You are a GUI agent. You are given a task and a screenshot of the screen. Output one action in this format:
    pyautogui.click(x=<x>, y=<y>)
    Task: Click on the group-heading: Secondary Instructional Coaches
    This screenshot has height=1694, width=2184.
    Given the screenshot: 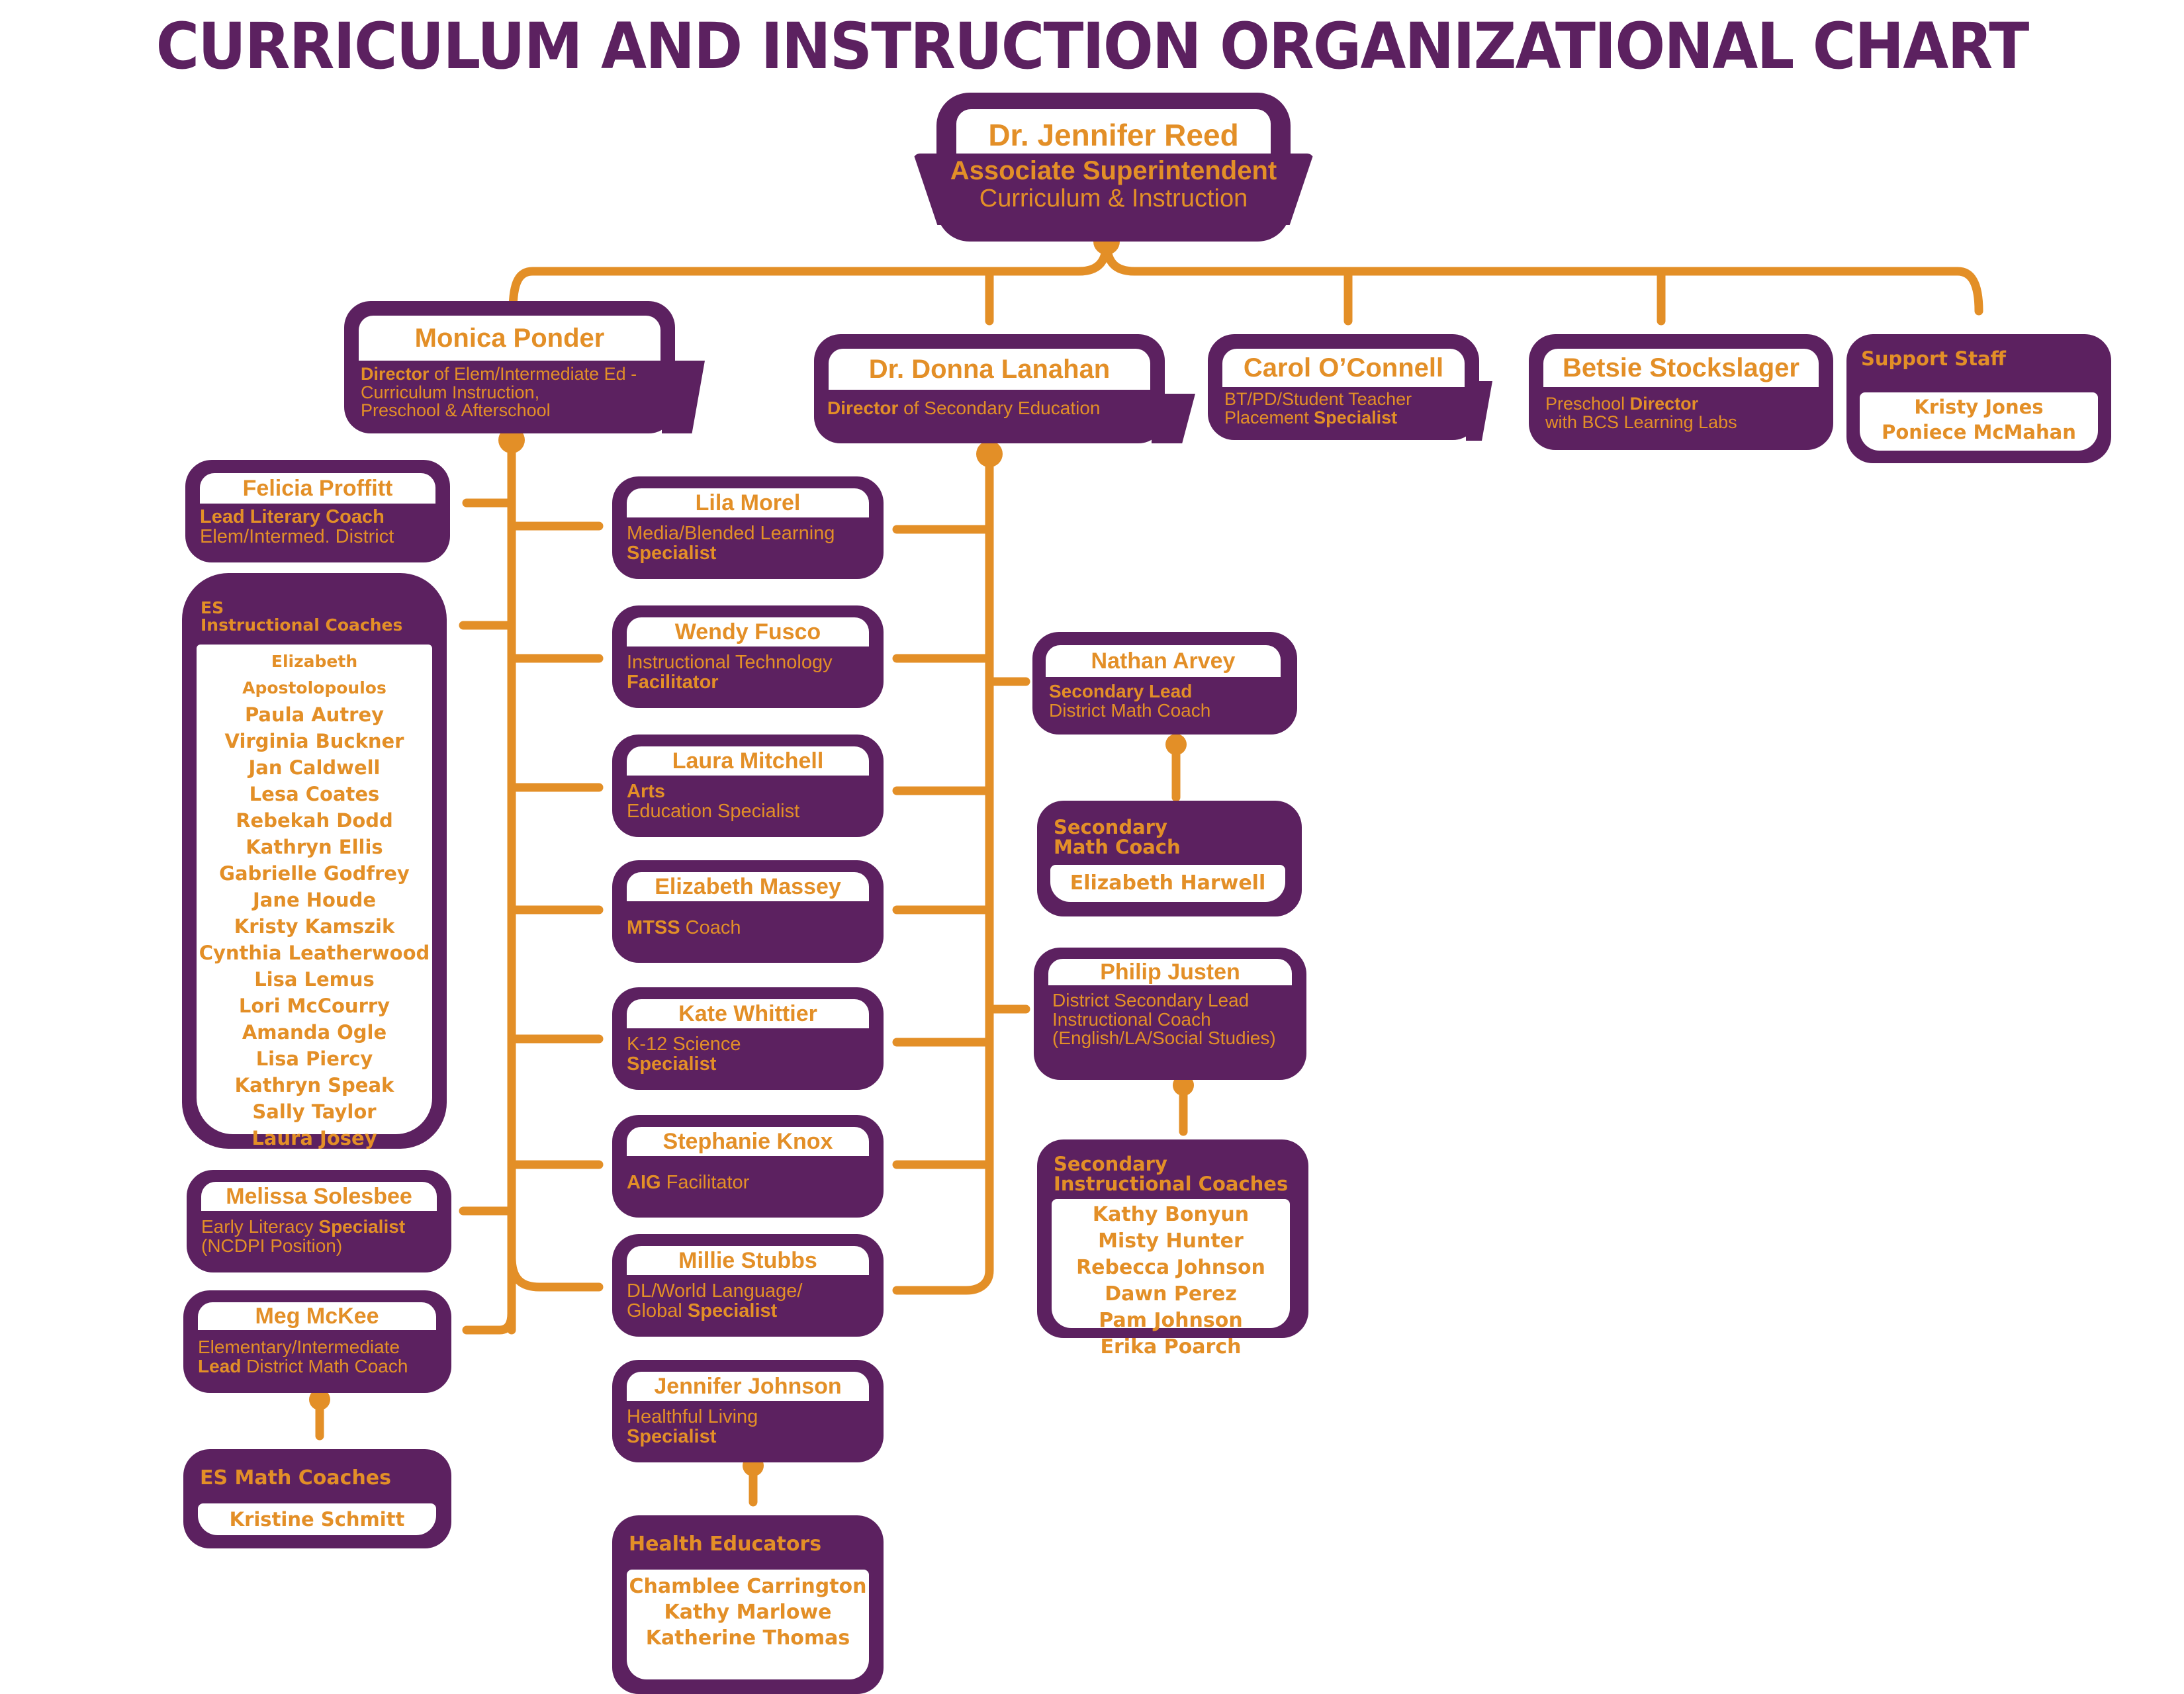 What is the action you would take?
    pyautogui.click(x=1171, y=1174)
    